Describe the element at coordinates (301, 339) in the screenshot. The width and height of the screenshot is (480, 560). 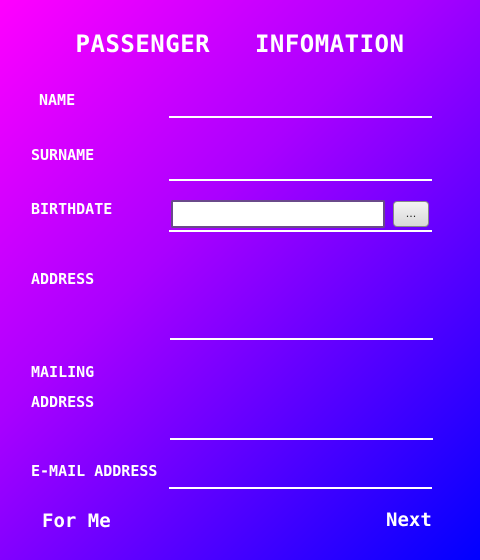
I see `address-field` at that location.